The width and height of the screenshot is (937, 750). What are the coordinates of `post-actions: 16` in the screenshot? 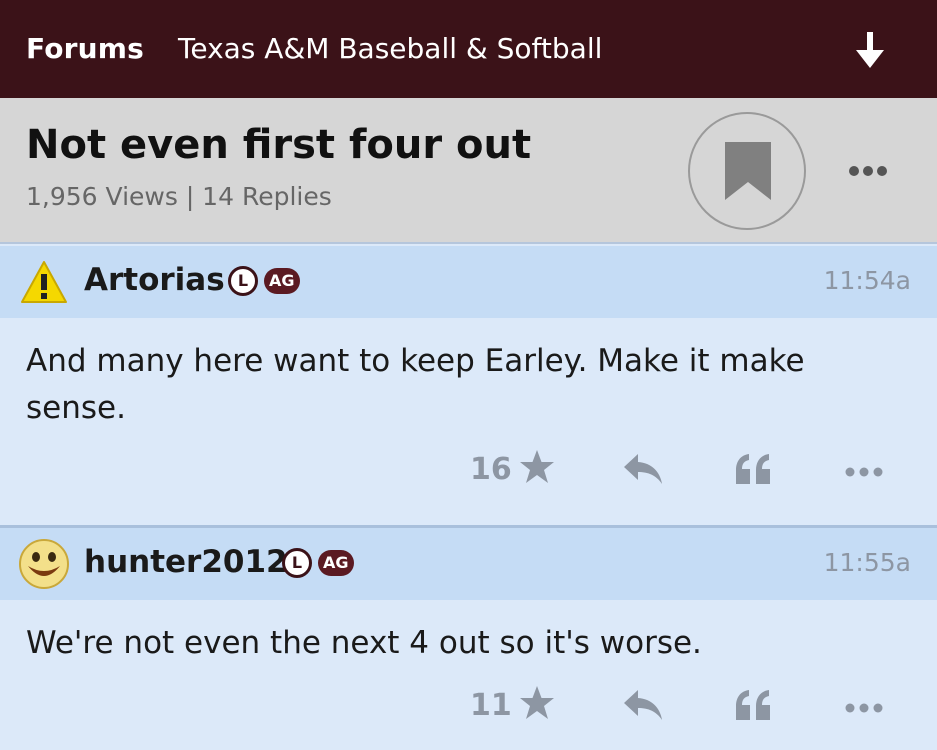 It's located at (468, 473).